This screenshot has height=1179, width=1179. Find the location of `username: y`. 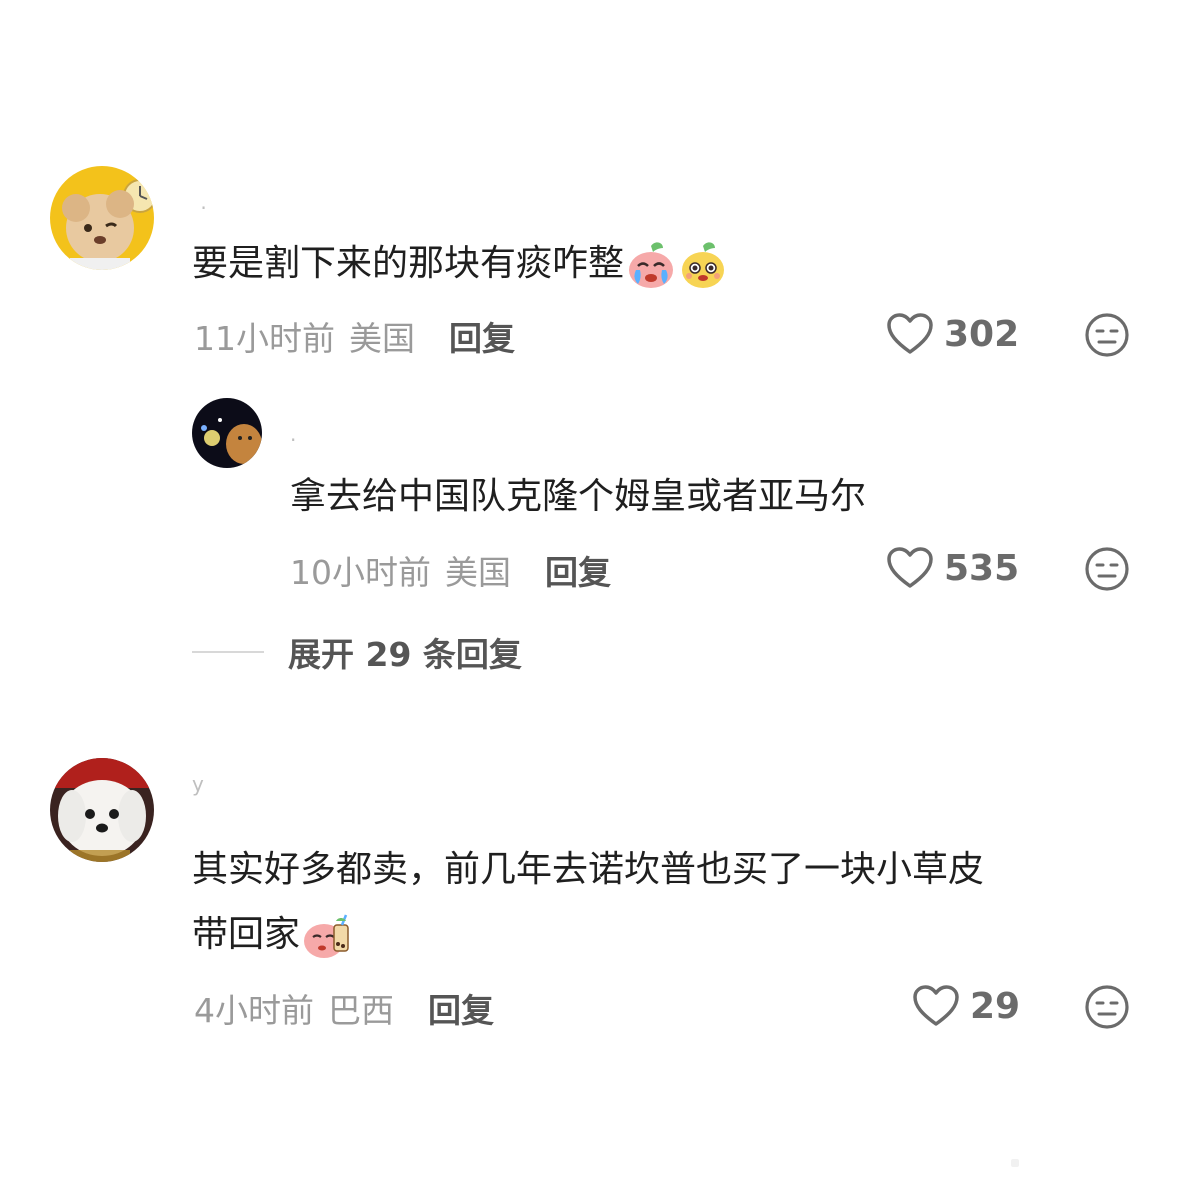

username: y is located at coordinates (199, 784).